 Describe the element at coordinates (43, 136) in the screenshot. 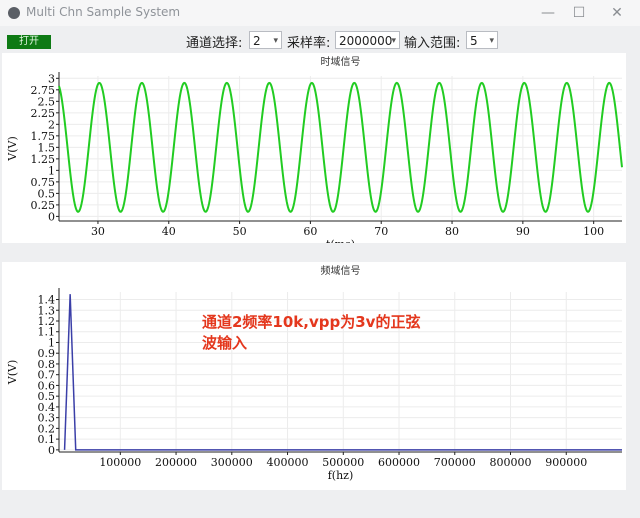

I see `y-tick-label: 1.75` at that location.